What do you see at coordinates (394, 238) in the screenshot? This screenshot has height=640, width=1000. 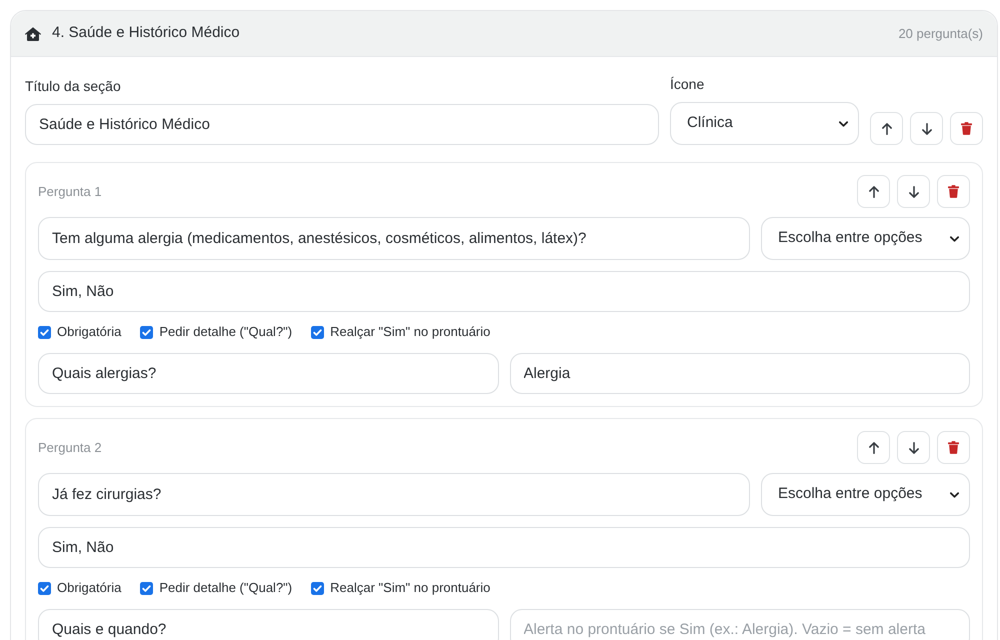 I see `question-input: Tem alguma alergia (medicamentos, anestésicos, cosméticos, alimentos, látex)?` at bounding box center [394, 238].